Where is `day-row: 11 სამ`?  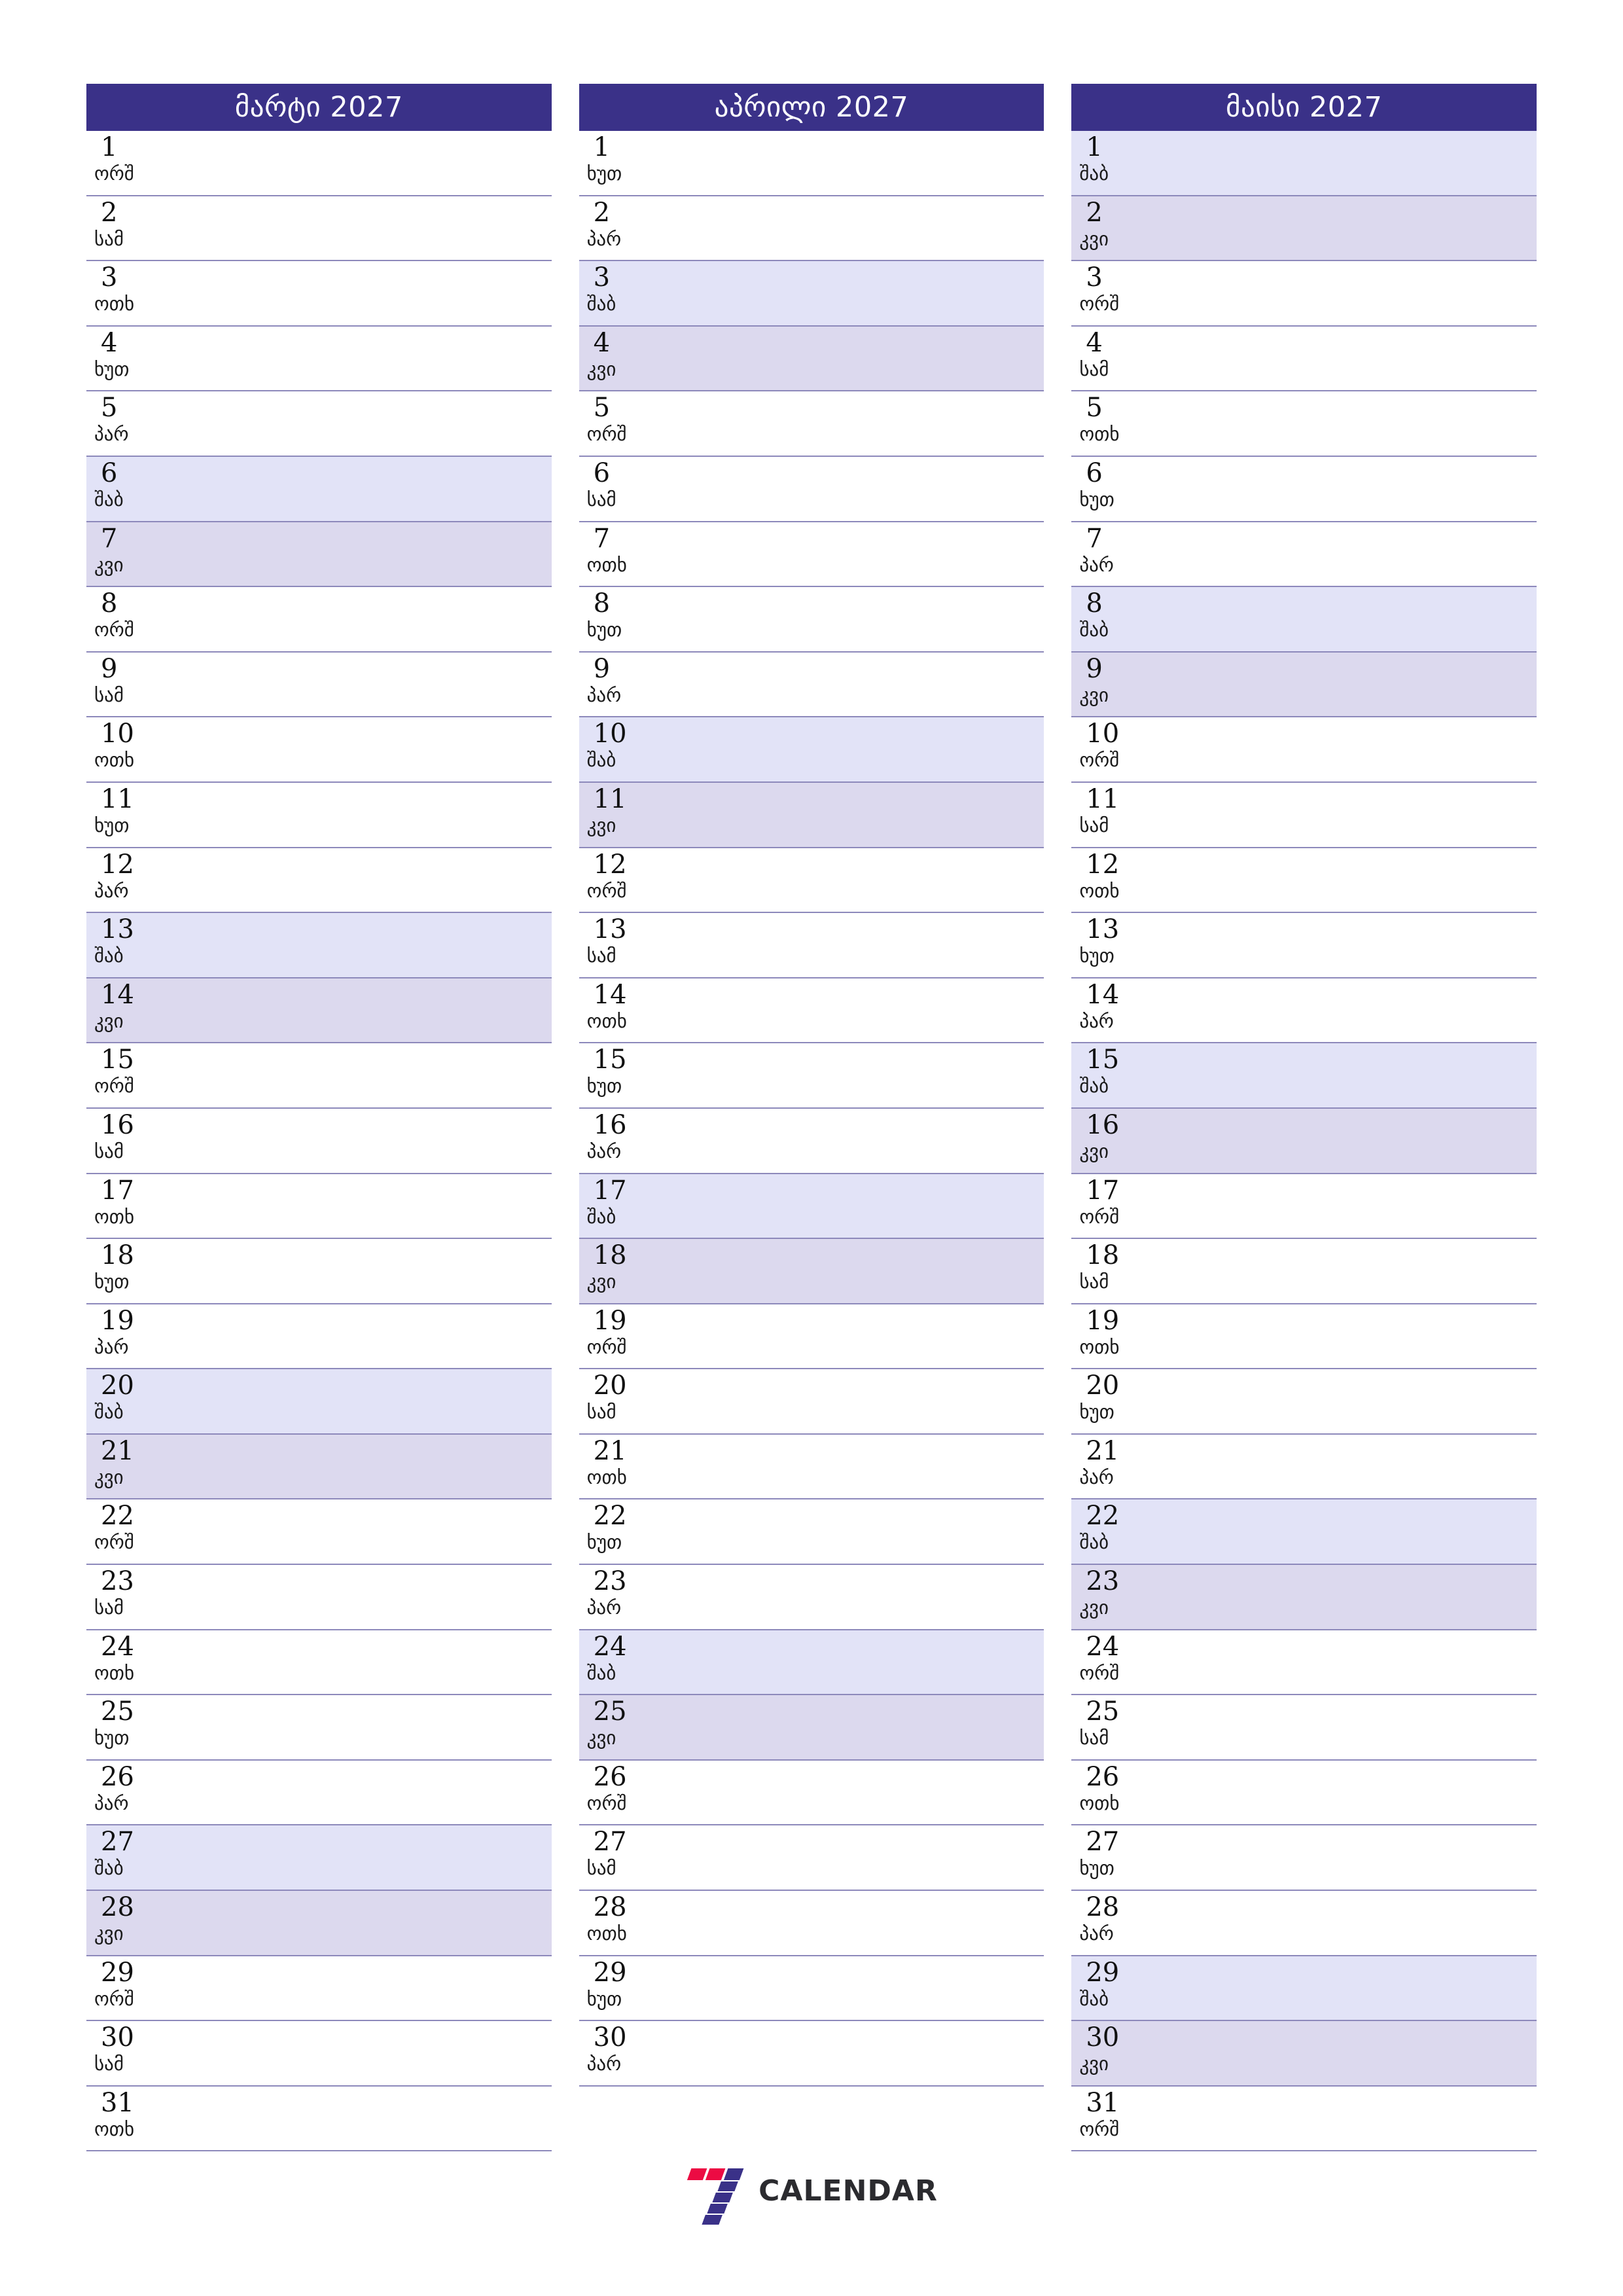
day-row: 11 სამ is located at coordinates (1304, 815).